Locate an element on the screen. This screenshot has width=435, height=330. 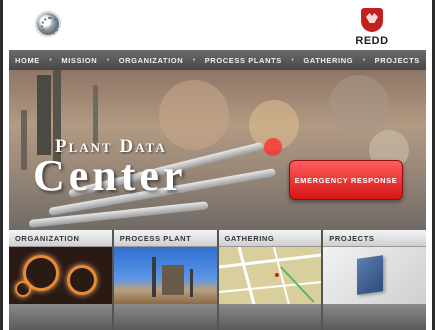
header: REDD is located at coordinates (217, 25).